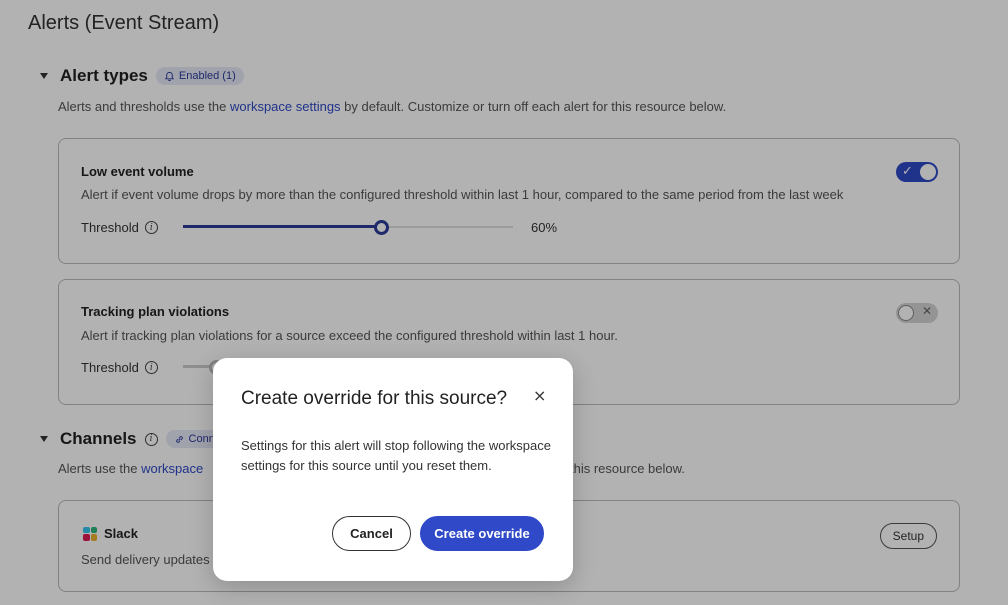 The width and height of the screenshot is (1008, 605). What do you see at coordinates (482, 533) in the screenshot?
I see `create-override-button: Create override` at bounding box center [482, 533].